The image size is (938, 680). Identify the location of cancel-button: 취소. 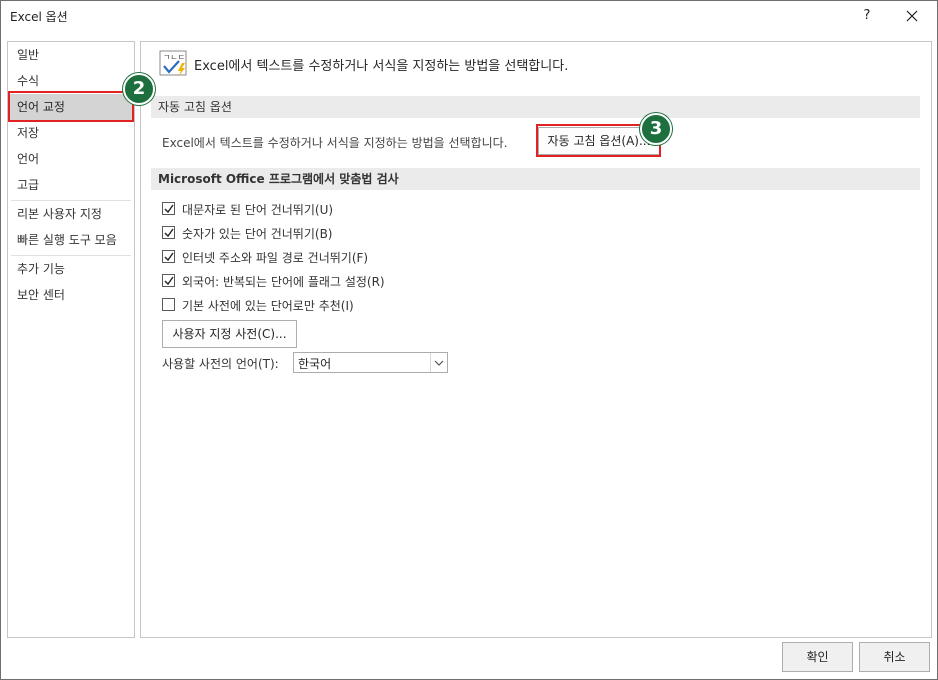
(894, 657).